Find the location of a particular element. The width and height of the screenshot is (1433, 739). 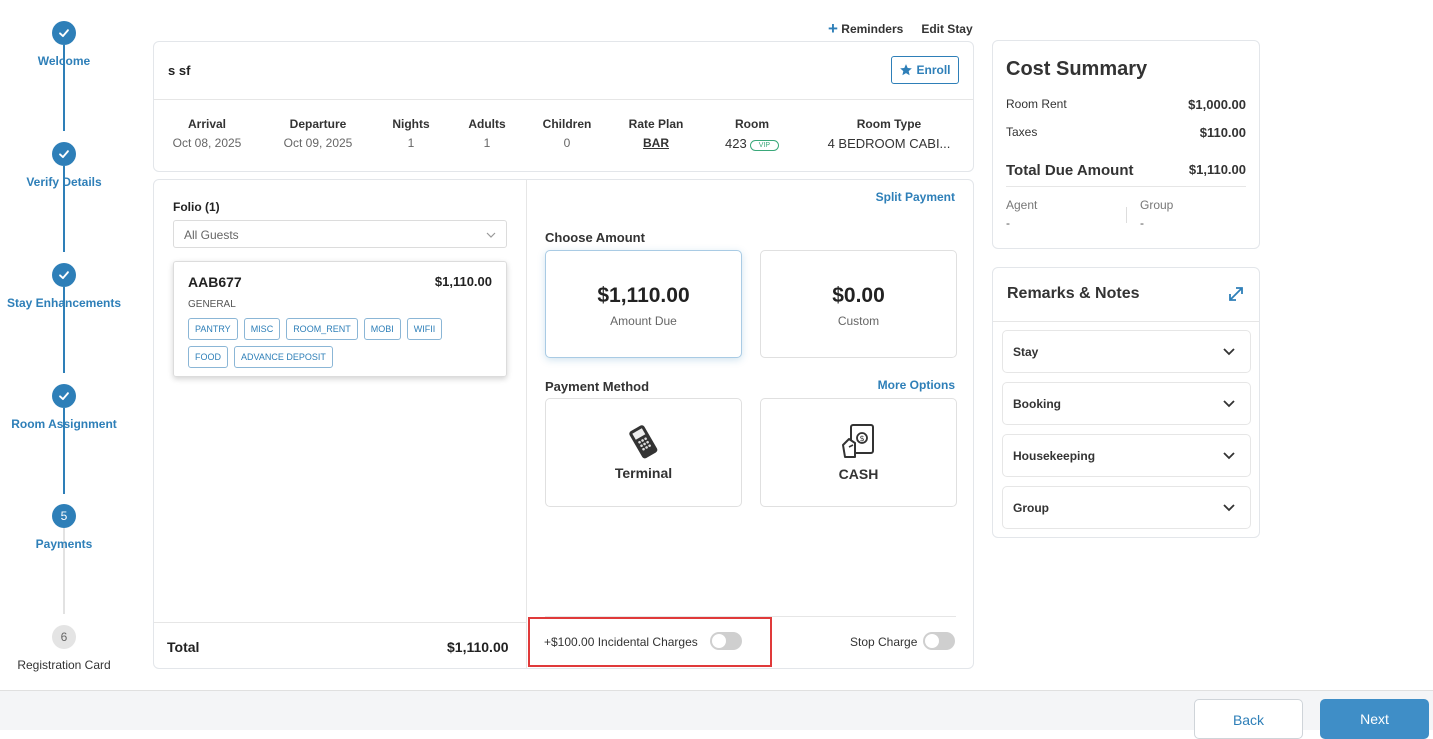

rate-plan-link: BAR is located at coordinates (656, 143).